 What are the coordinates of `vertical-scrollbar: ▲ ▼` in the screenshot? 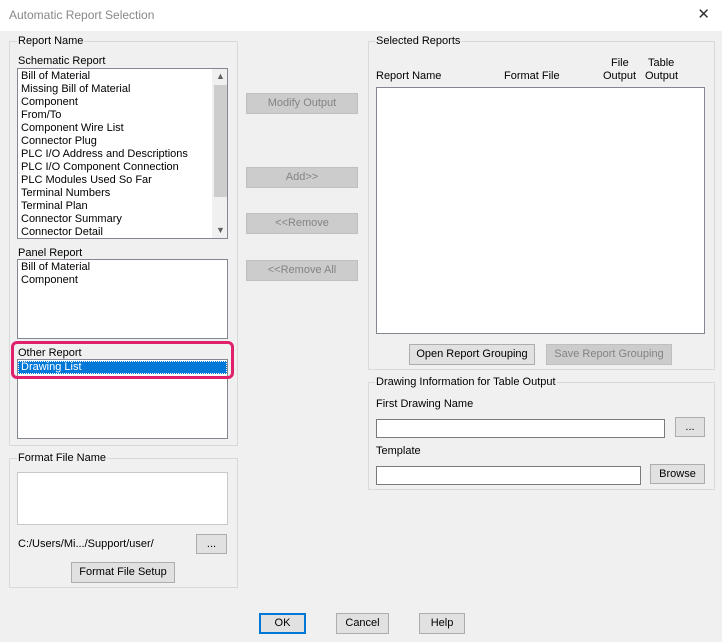 It's located at (219, 153).